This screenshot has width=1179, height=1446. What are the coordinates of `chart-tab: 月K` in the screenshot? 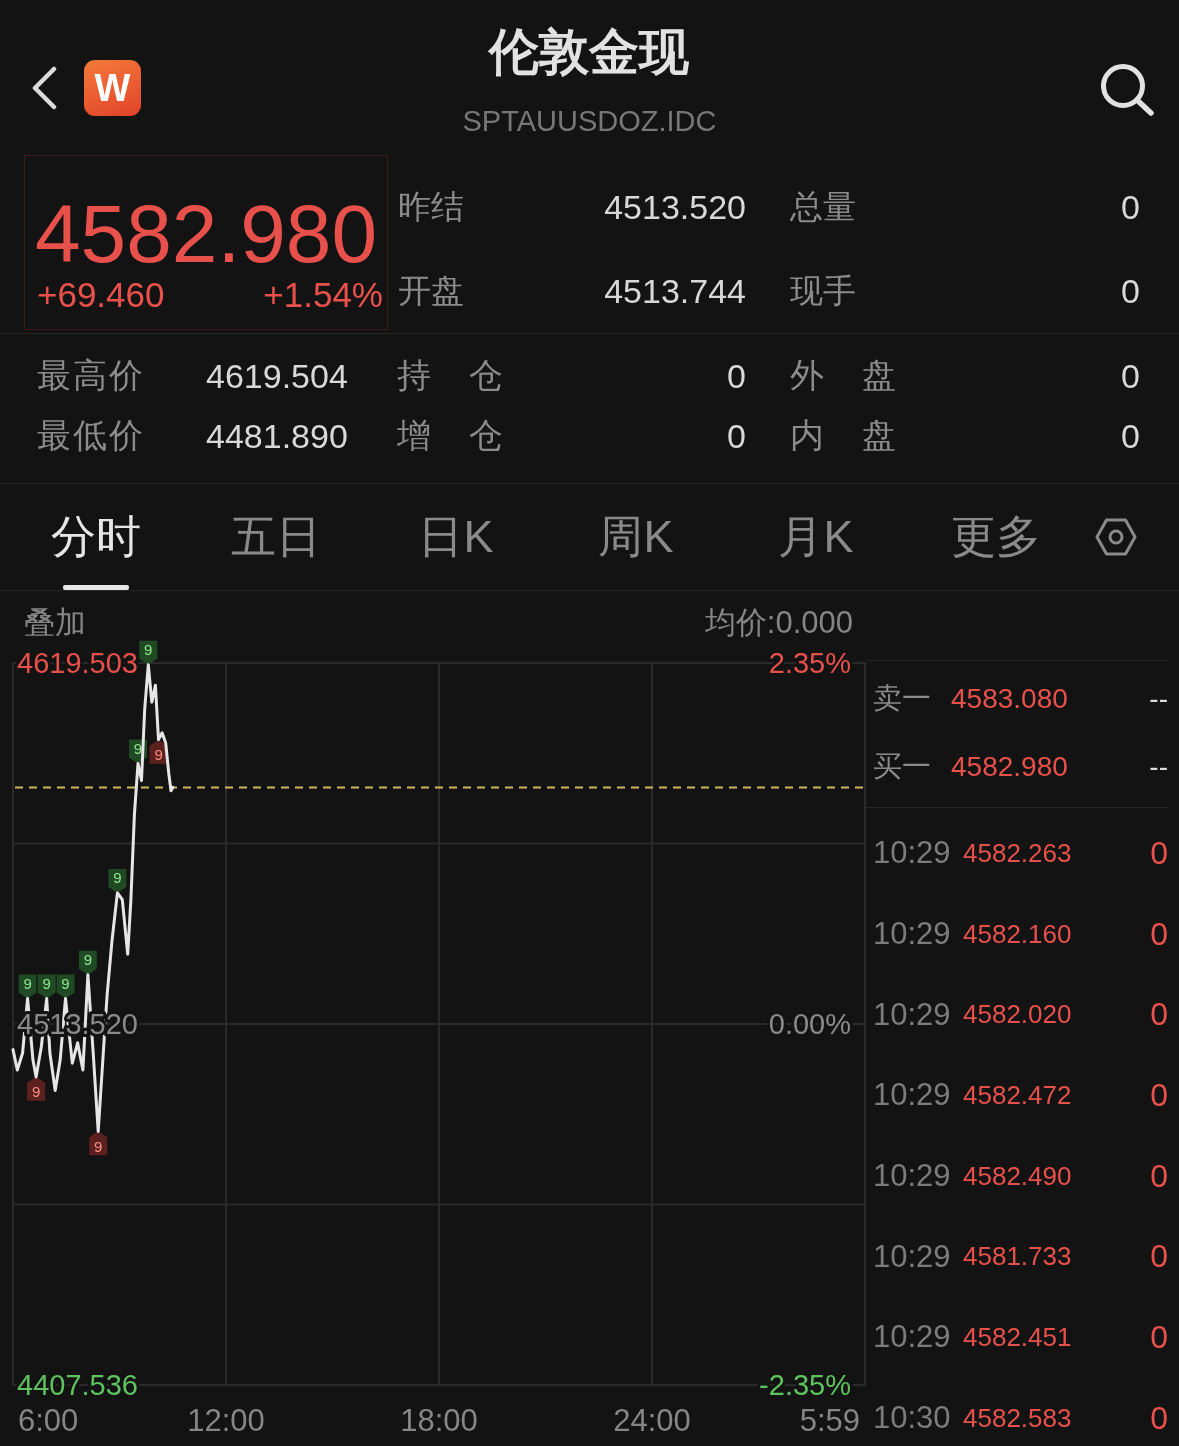 It's located at (816, 537).